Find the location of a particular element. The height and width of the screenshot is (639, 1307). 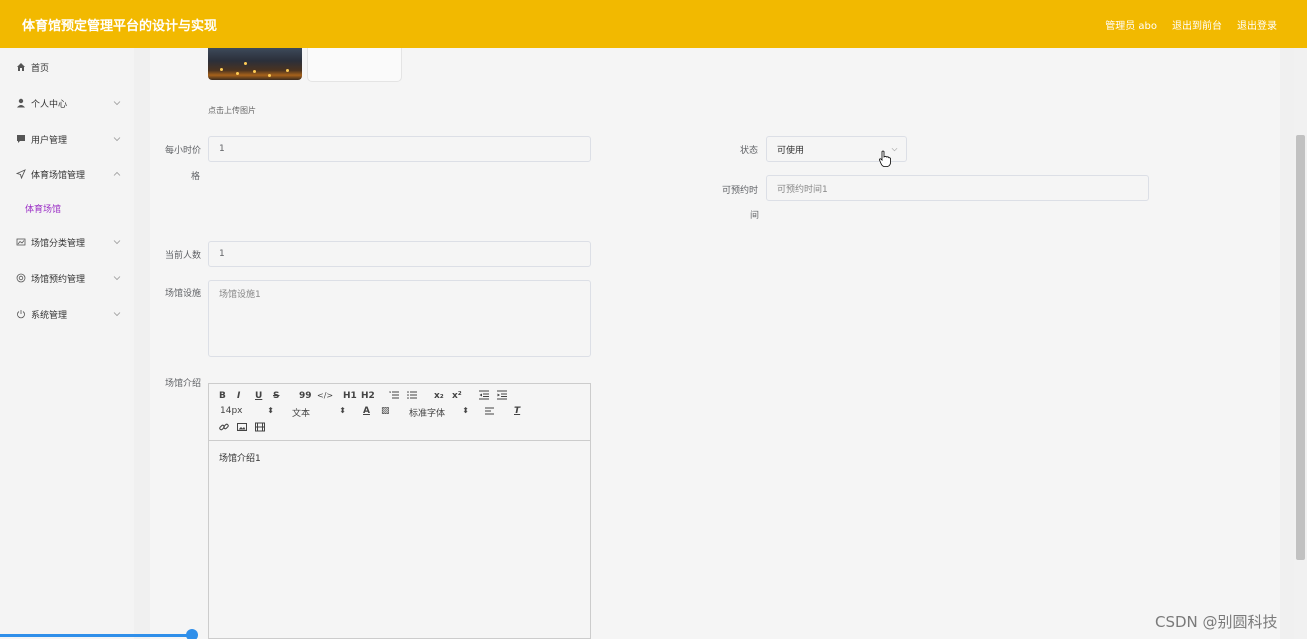

h2-button: H2 is located at coordinates (368, 396).